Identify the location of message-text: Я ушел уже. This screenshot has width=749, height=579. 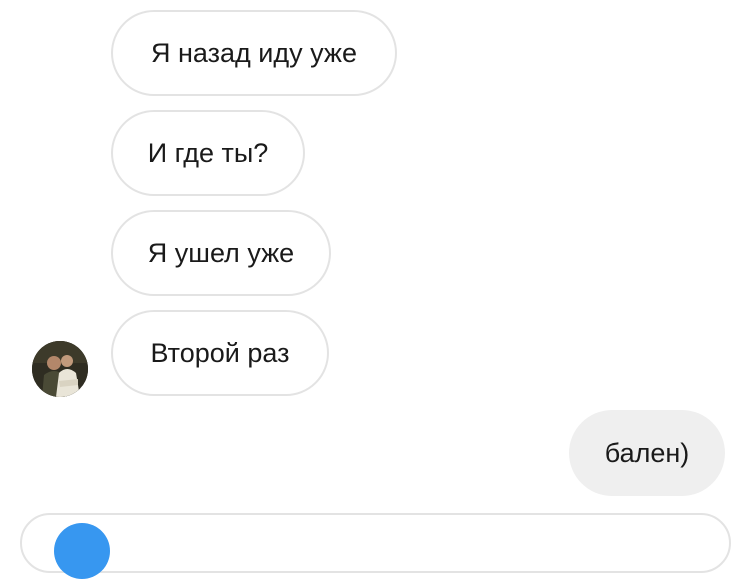
(221, 252).